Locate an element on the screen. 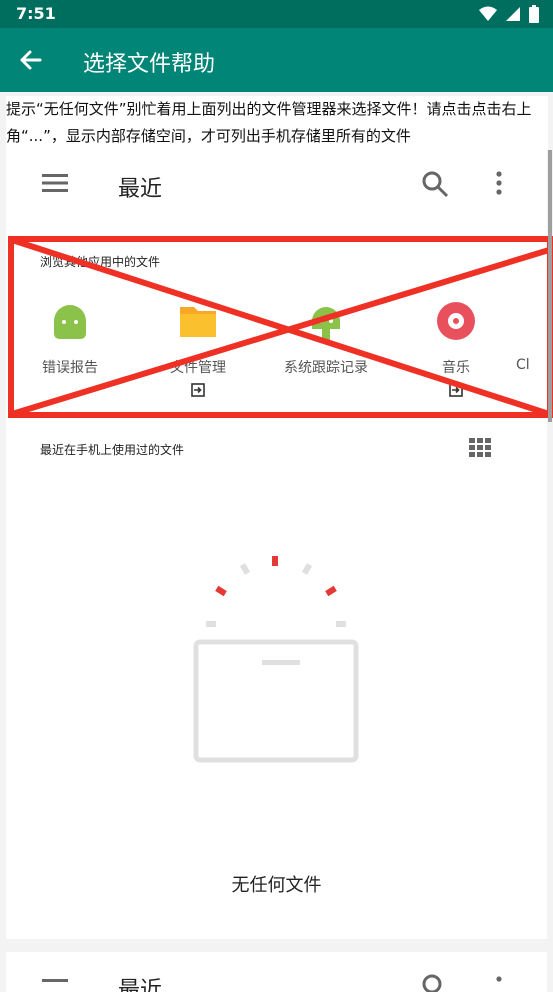 Image resolution: width=553 pixels, height=992 pixels. battery-icon is located at coordinates (534, 14).